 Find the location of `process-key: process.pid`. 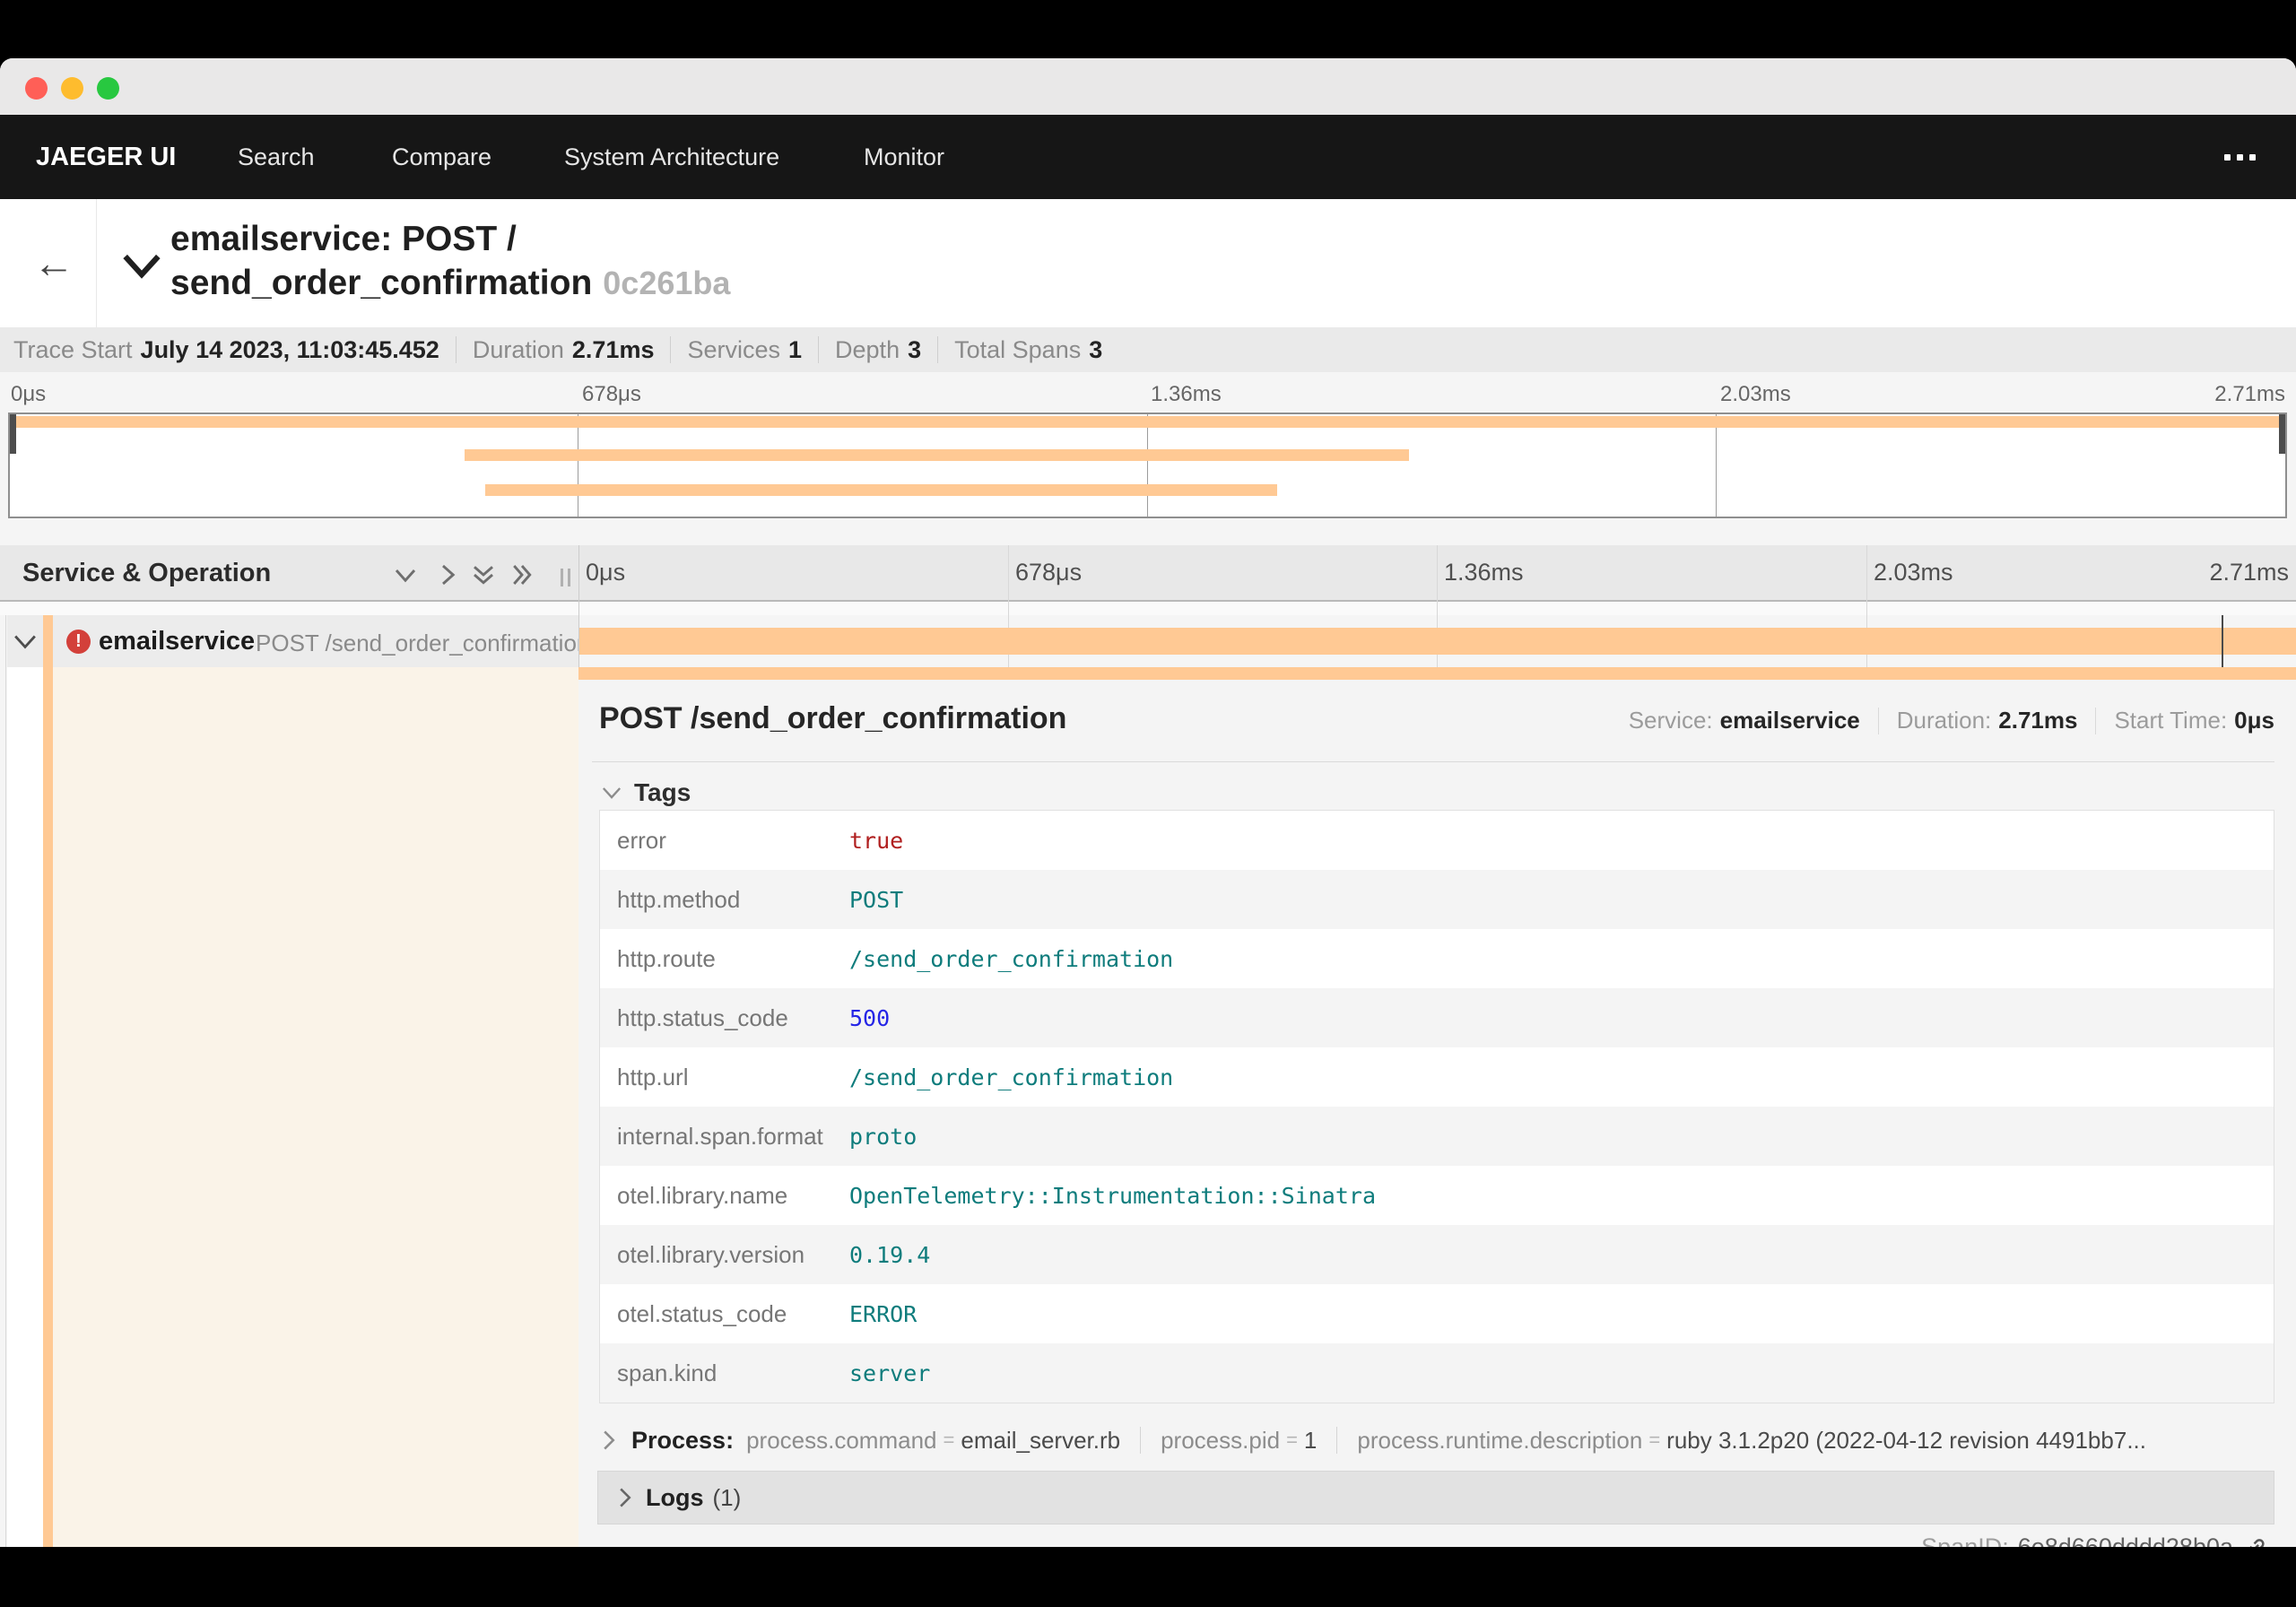

process-key: process.pid is located at coordinates (1221, 1440).